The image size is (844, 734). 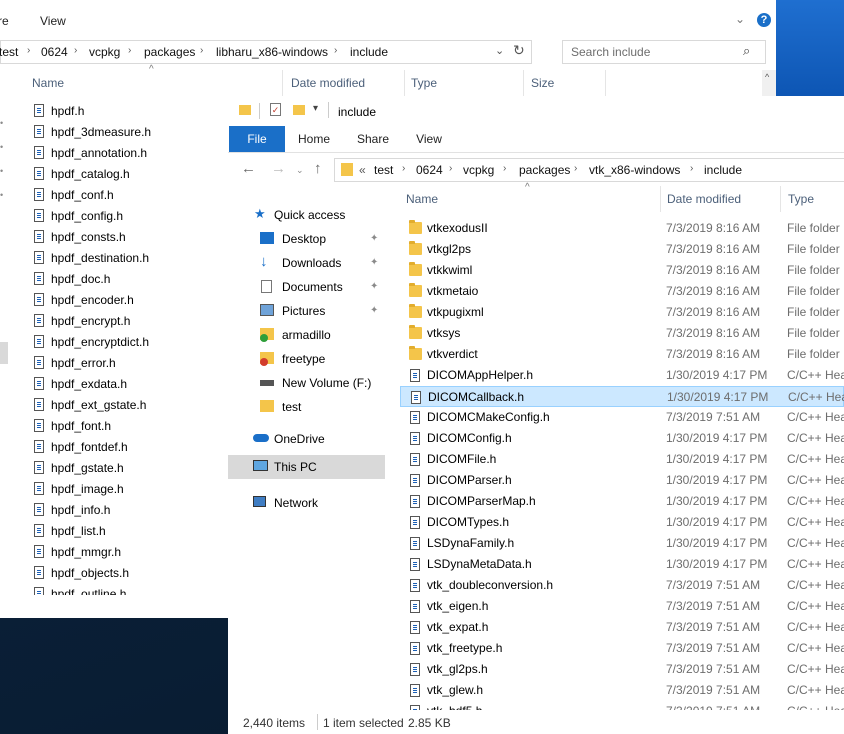 I want to click on list-item: hpdf_destination.h, so click(x=125, y=258).